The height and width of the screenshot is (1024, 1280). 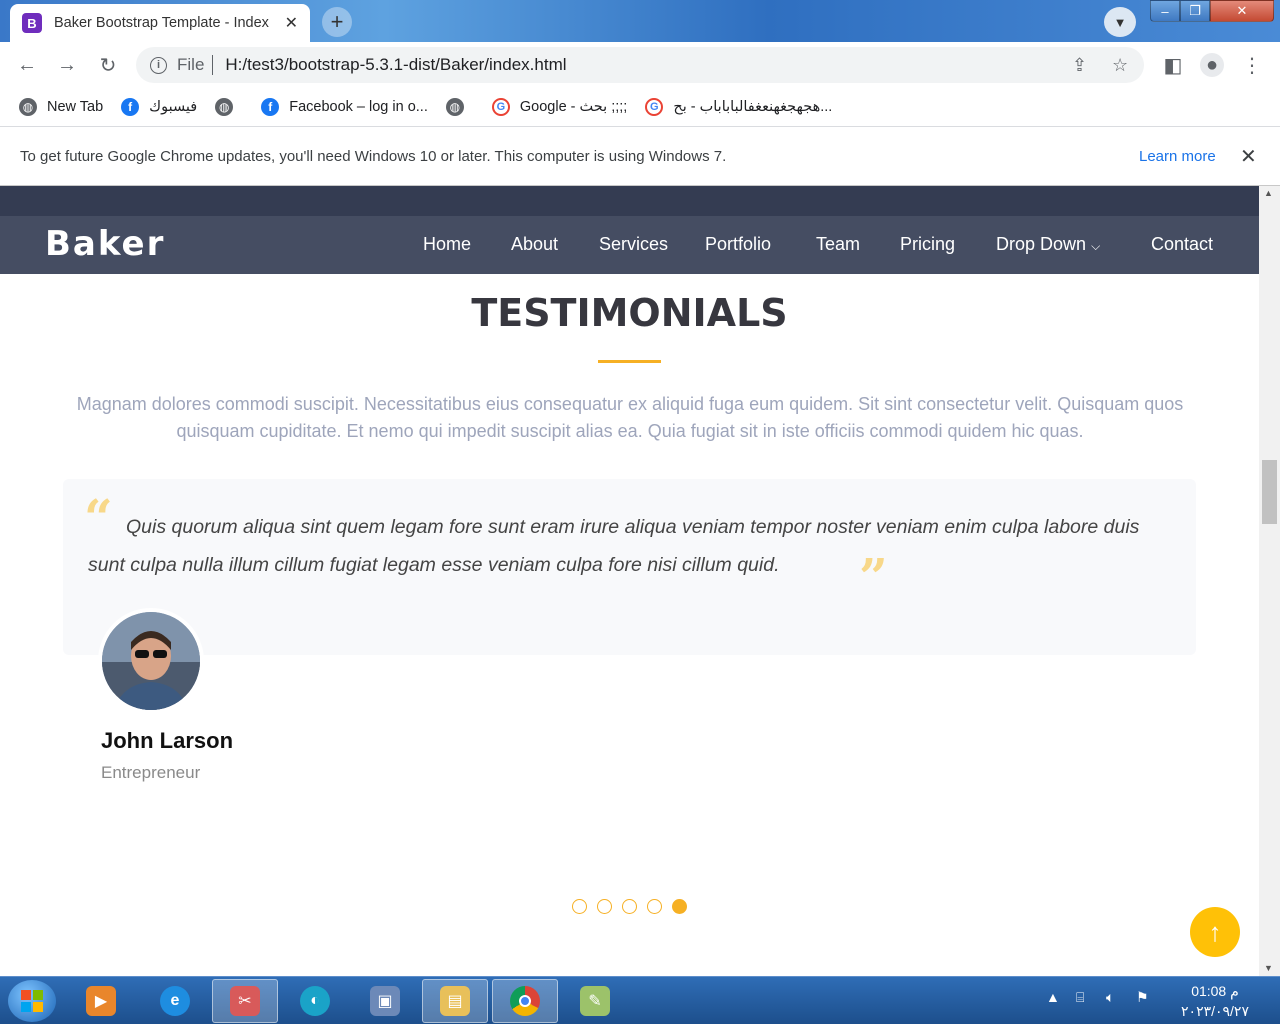 I want to click on nav-dropdown-label: Drop Down, so click(x=1041, y=244).